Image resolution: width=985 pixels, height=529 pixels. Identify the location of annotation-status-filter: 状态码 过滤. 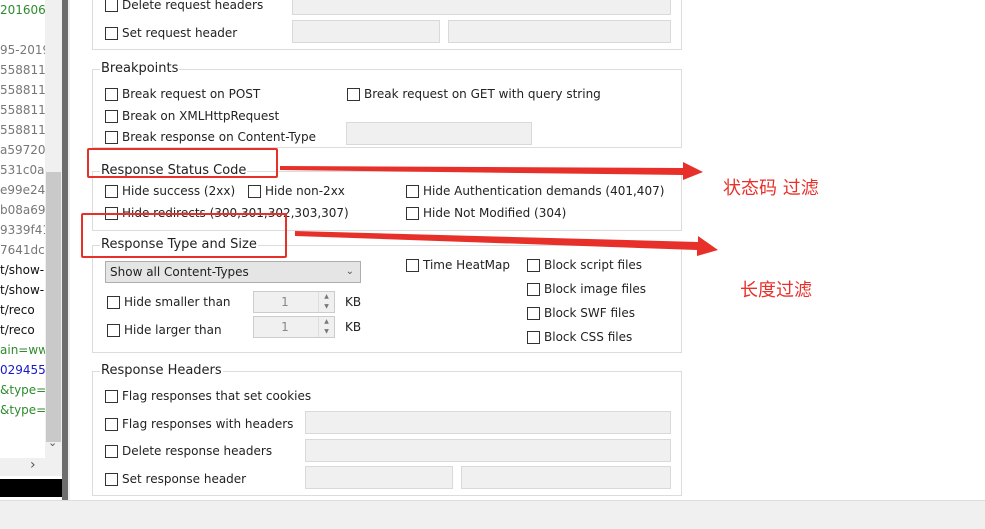
(771, 188).